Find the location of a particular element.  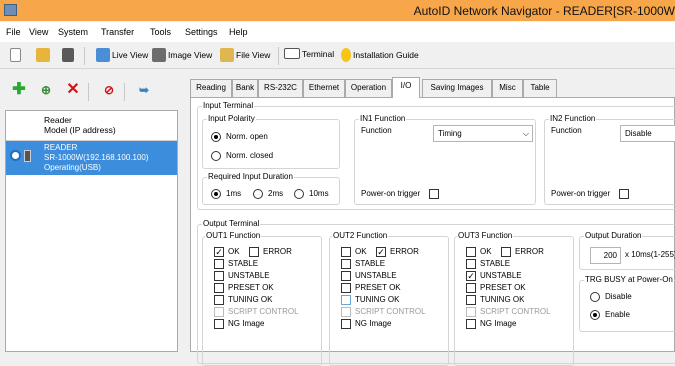

menu-file: File is located at coordinates (13, 32).